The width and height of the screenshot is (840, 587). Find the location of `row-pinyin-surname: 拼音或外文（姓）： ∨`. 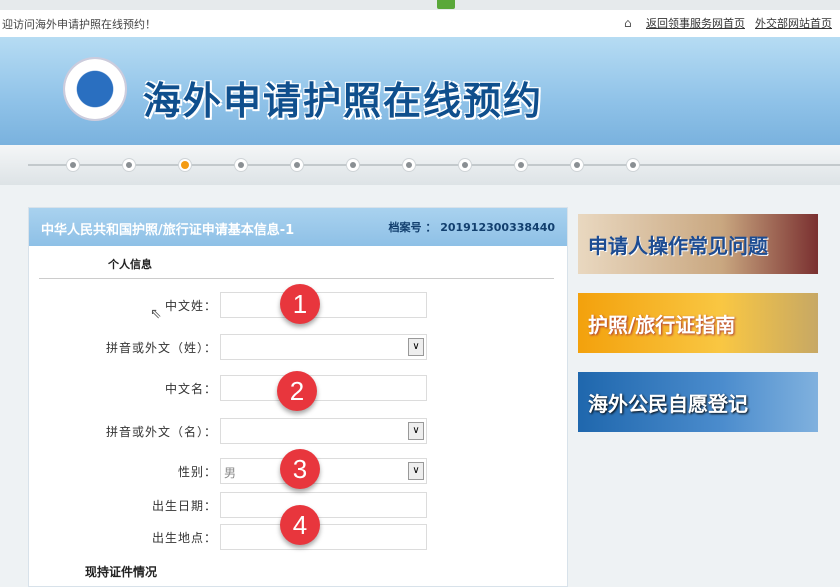

row-pinyin-surname: 拼音或外文（姓）： ∨ is located at coordinates (299, 347).